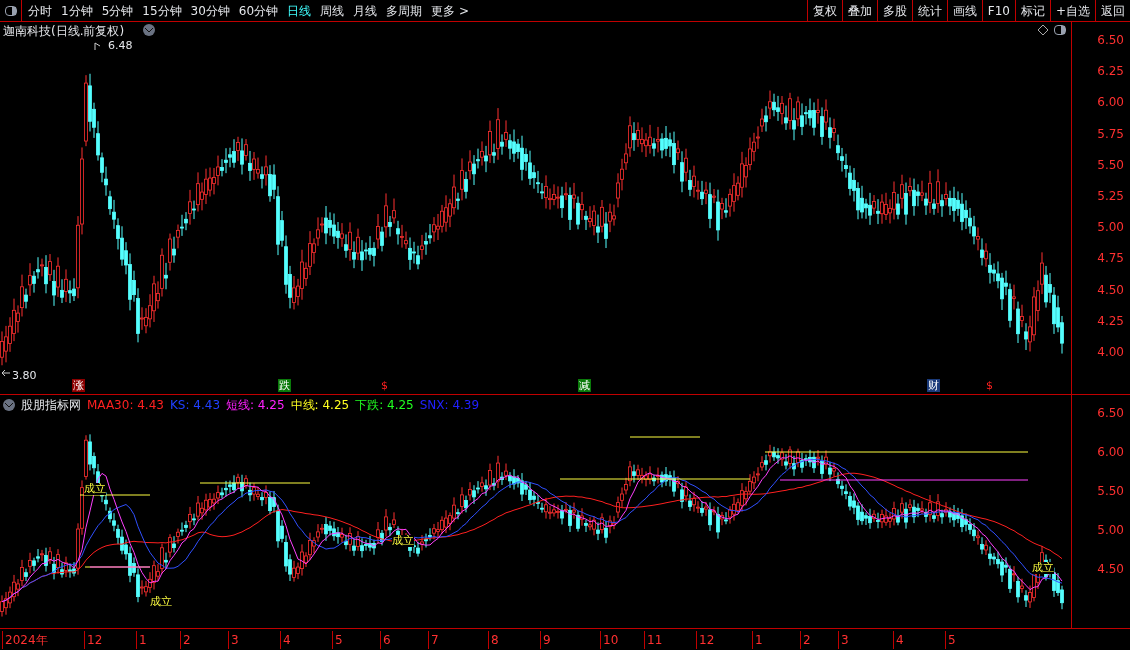 Image resolution: width=1130 pixels, height=650 pixels. Describe the element at coordinates (450, 10) in the screenshot. I see `period-tab: 更多 >` at that location.